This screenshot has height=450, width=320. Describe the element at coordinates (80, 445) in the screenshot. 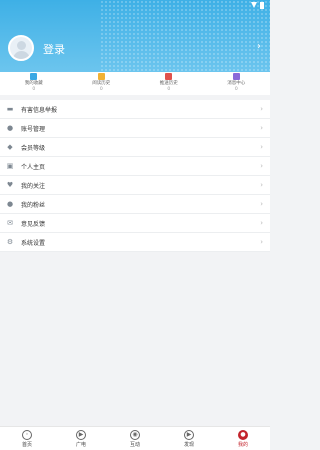

I see `tab-label: 广电` at that location.